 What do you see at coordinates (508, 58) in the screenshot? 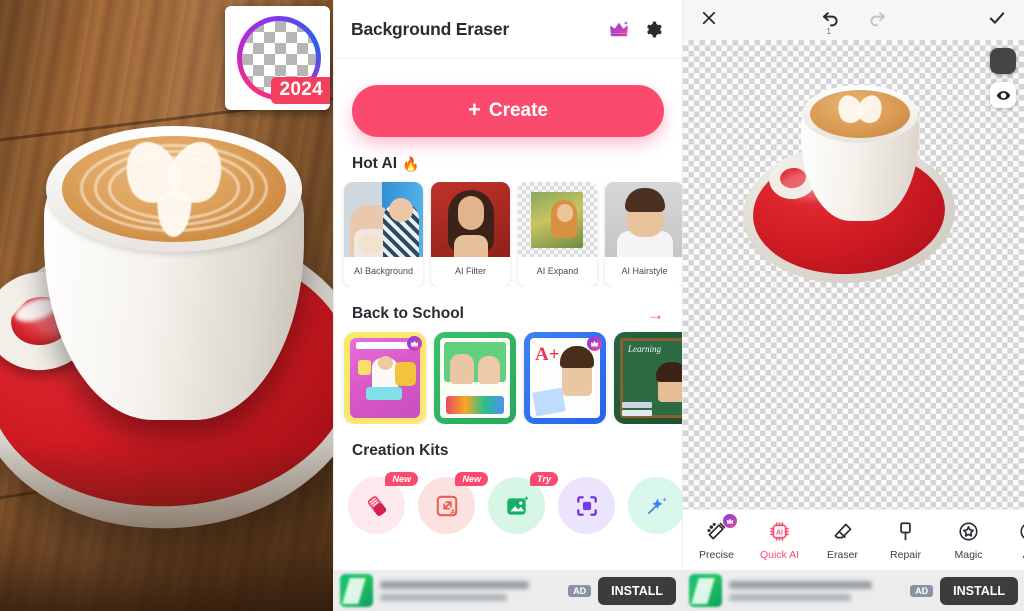
I see `header-divider` at bounding box center [508, 58].